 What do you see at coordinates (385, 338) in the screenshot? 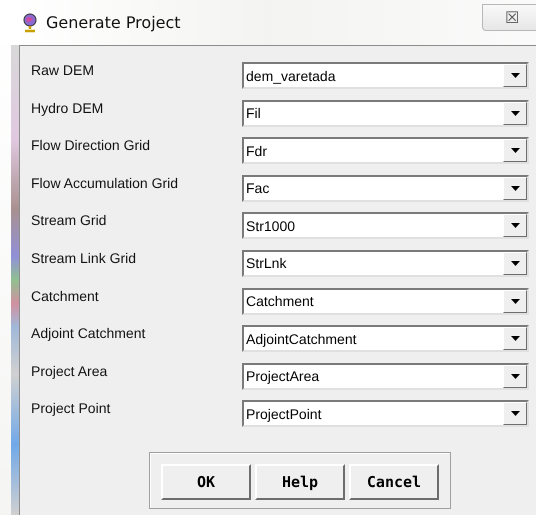
I see `dropdown-field: AdjointCatchment` at bounding box center [385, 338].